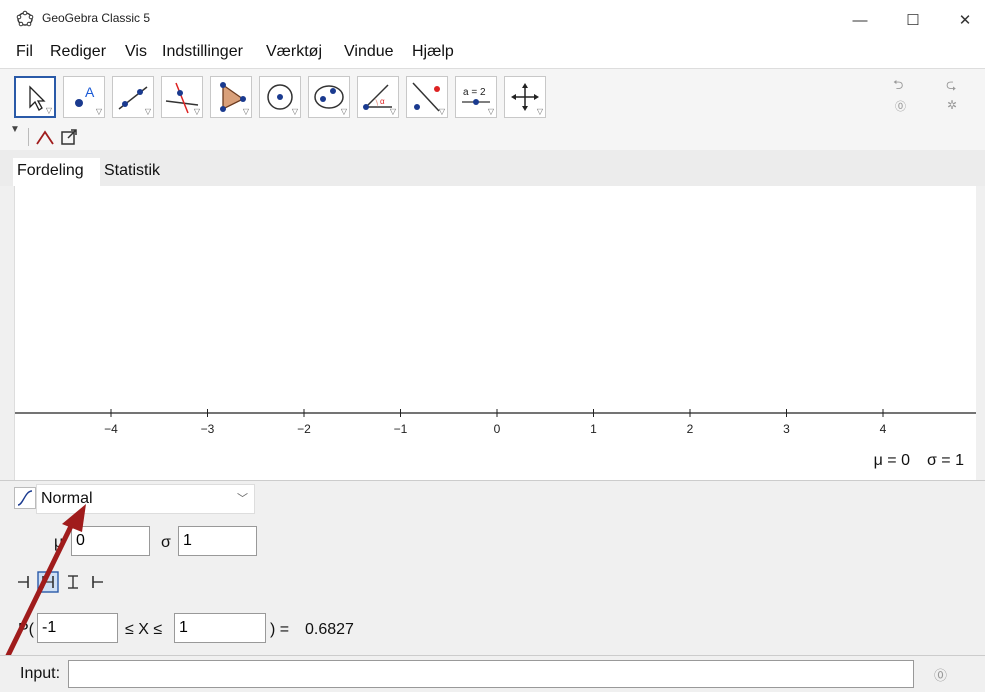 This screenshot has width=985, height=692. Describe the element at coordinates (280, 629) in the screenshot. I see `probability-suffix: ) =` at that location.